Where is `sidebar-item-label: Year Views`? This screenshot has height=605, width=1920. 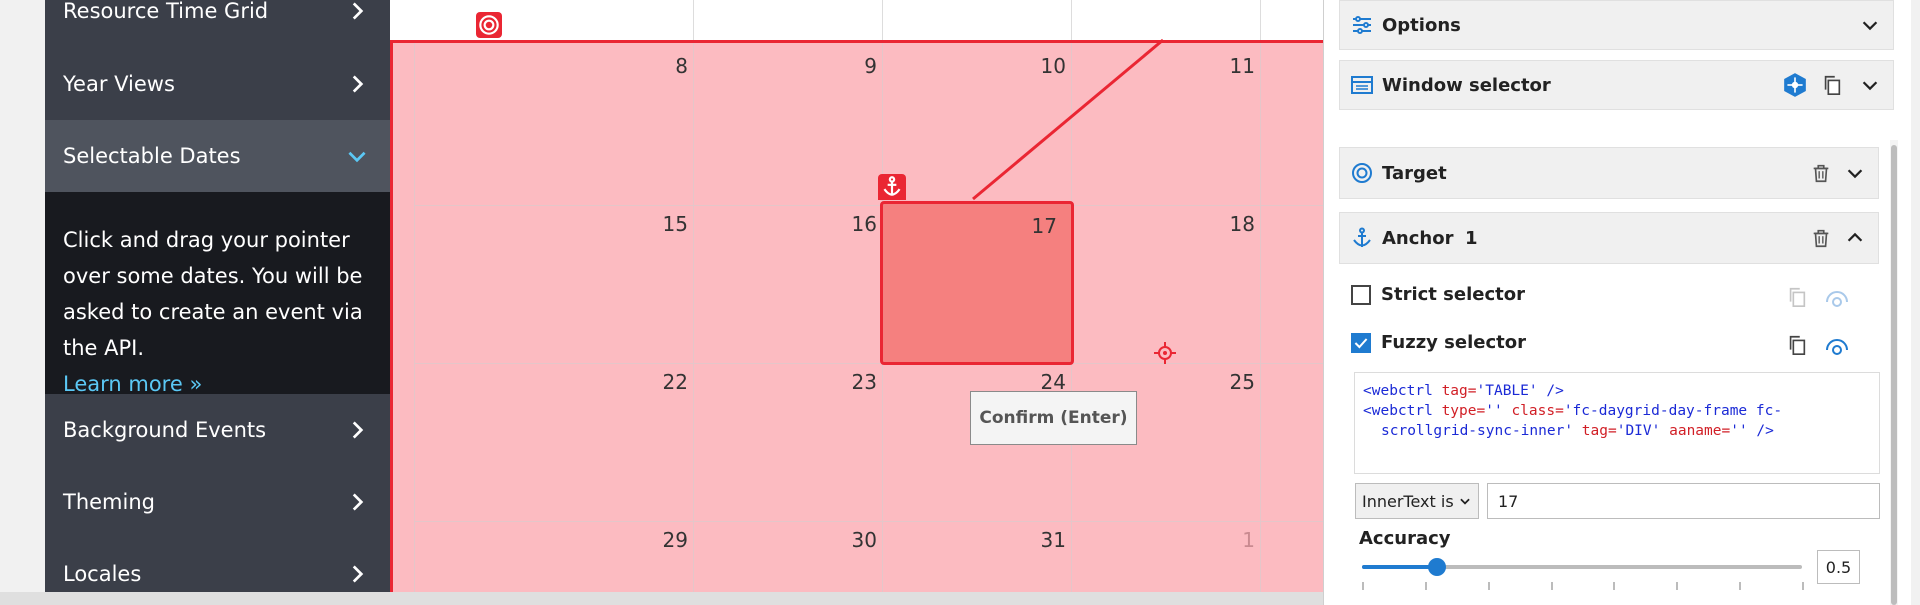
sidebar-item-label: Year Views is located at coordinates (119, 84).